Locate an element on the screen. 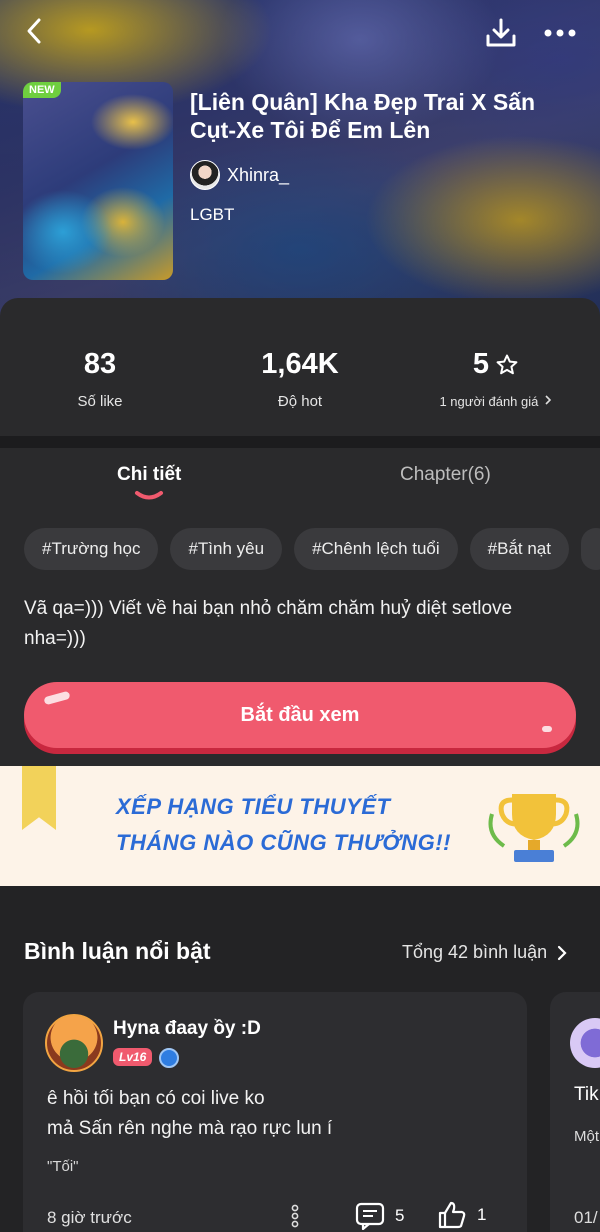 The image size is (600, 1232). rating-stat: 5 1 người đánh giá is located at coordinates (496, 379).